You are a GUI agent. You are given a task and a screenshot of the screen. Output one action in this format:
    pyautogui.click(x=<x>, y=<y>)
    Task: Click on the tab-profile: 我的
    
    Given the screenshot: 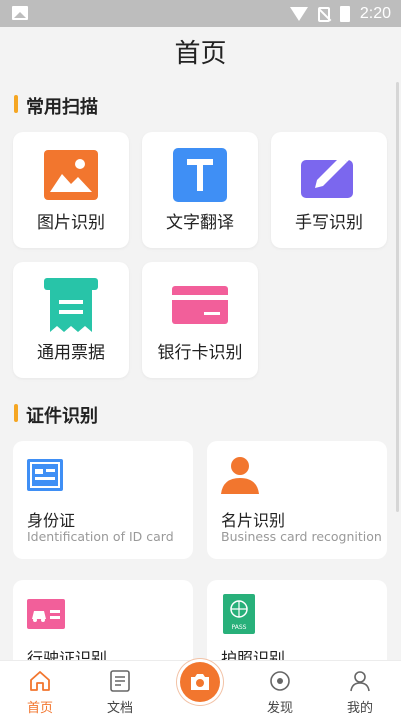 What is the action you would take?
    pyautogui.click(x=360, y=689)
    